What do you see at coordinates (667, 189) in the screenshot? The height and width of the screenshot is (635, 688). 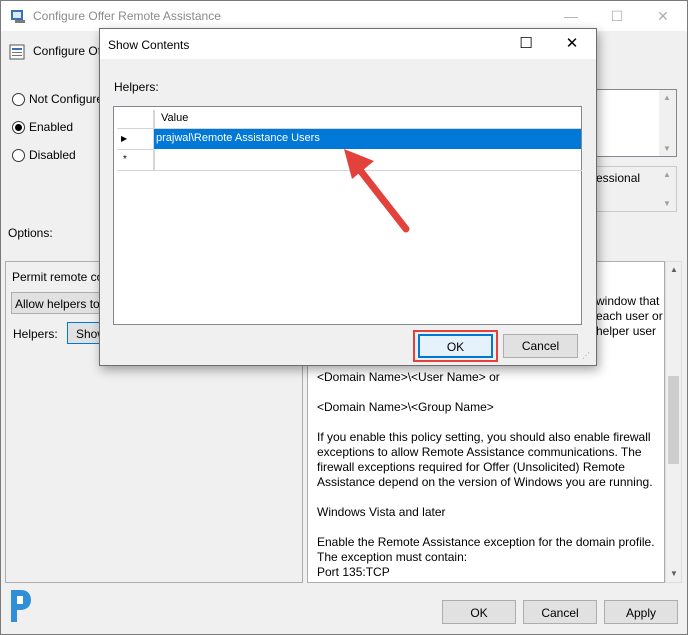 I see `supported-scrollbar: ▲ ▼` at bounding box center [667, 189].